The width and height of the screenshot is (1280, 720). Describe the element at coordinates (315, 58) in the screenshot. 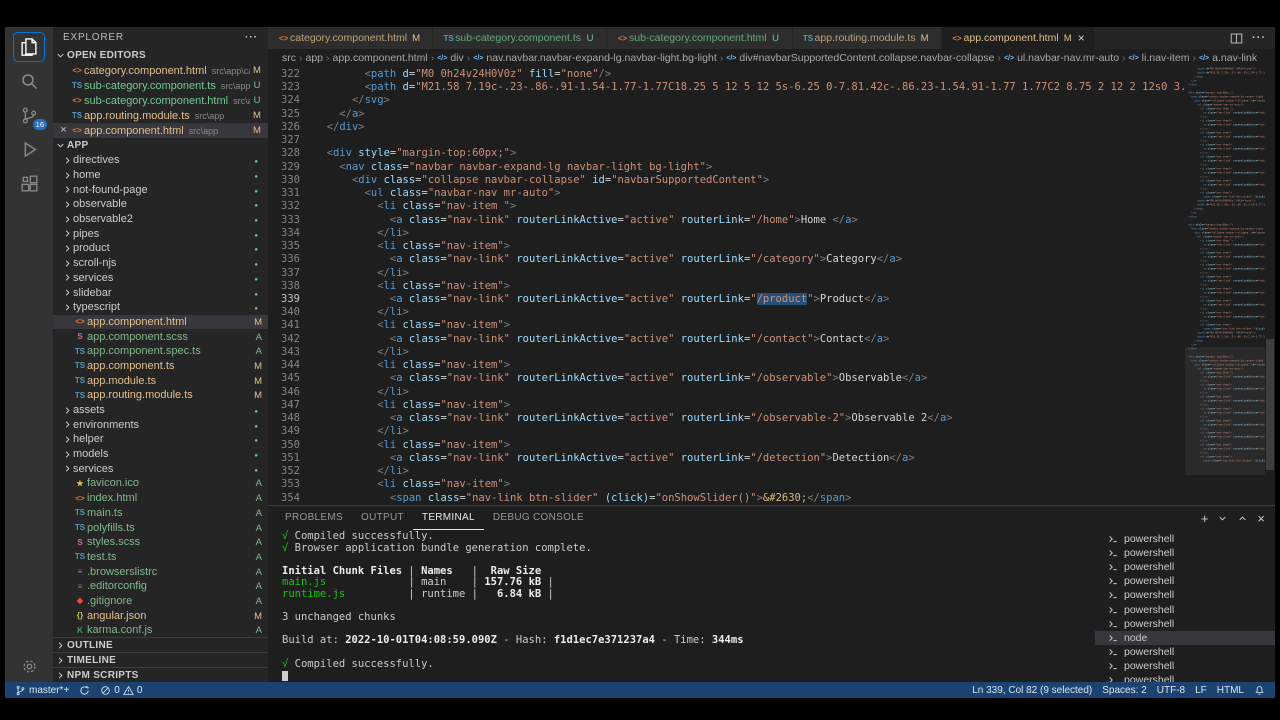

I see `breadcrumb-item: app` at that location.